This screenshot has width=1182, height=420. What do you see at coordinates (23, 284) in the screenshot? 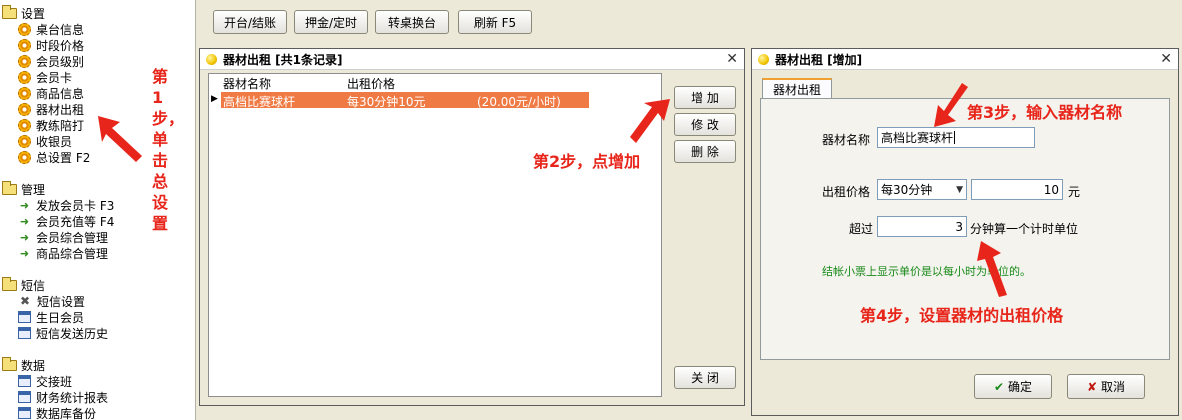
I see `tree-group-sms: 短信` at bounding box center [23, 284].